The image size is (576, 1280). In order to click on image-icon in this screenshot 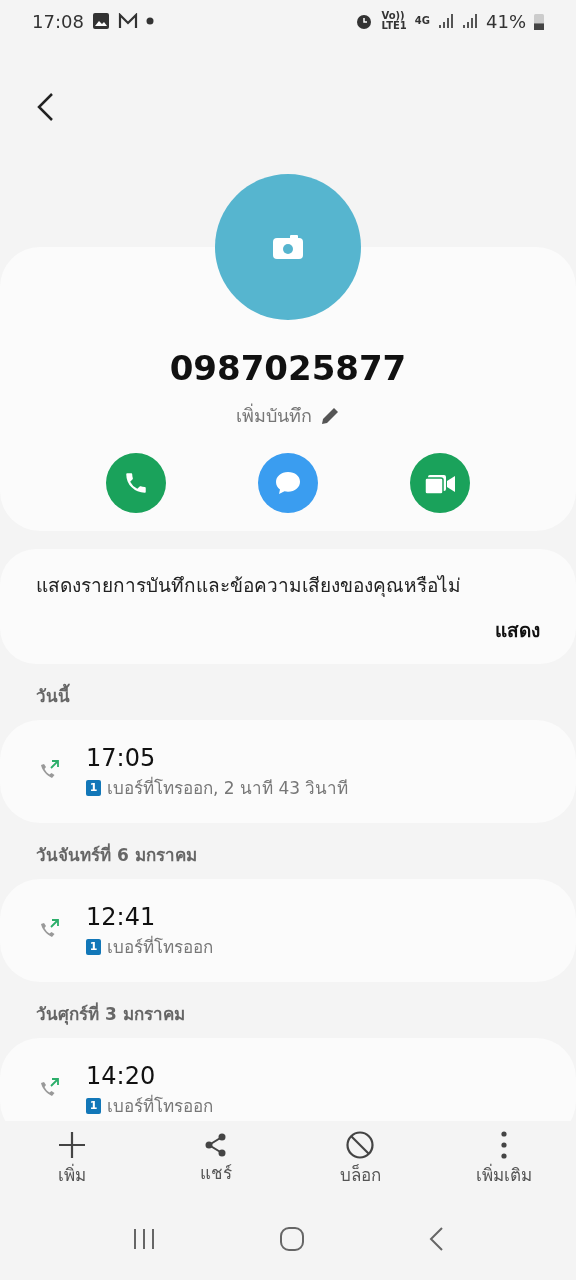, I will do `click(100, 21)`.